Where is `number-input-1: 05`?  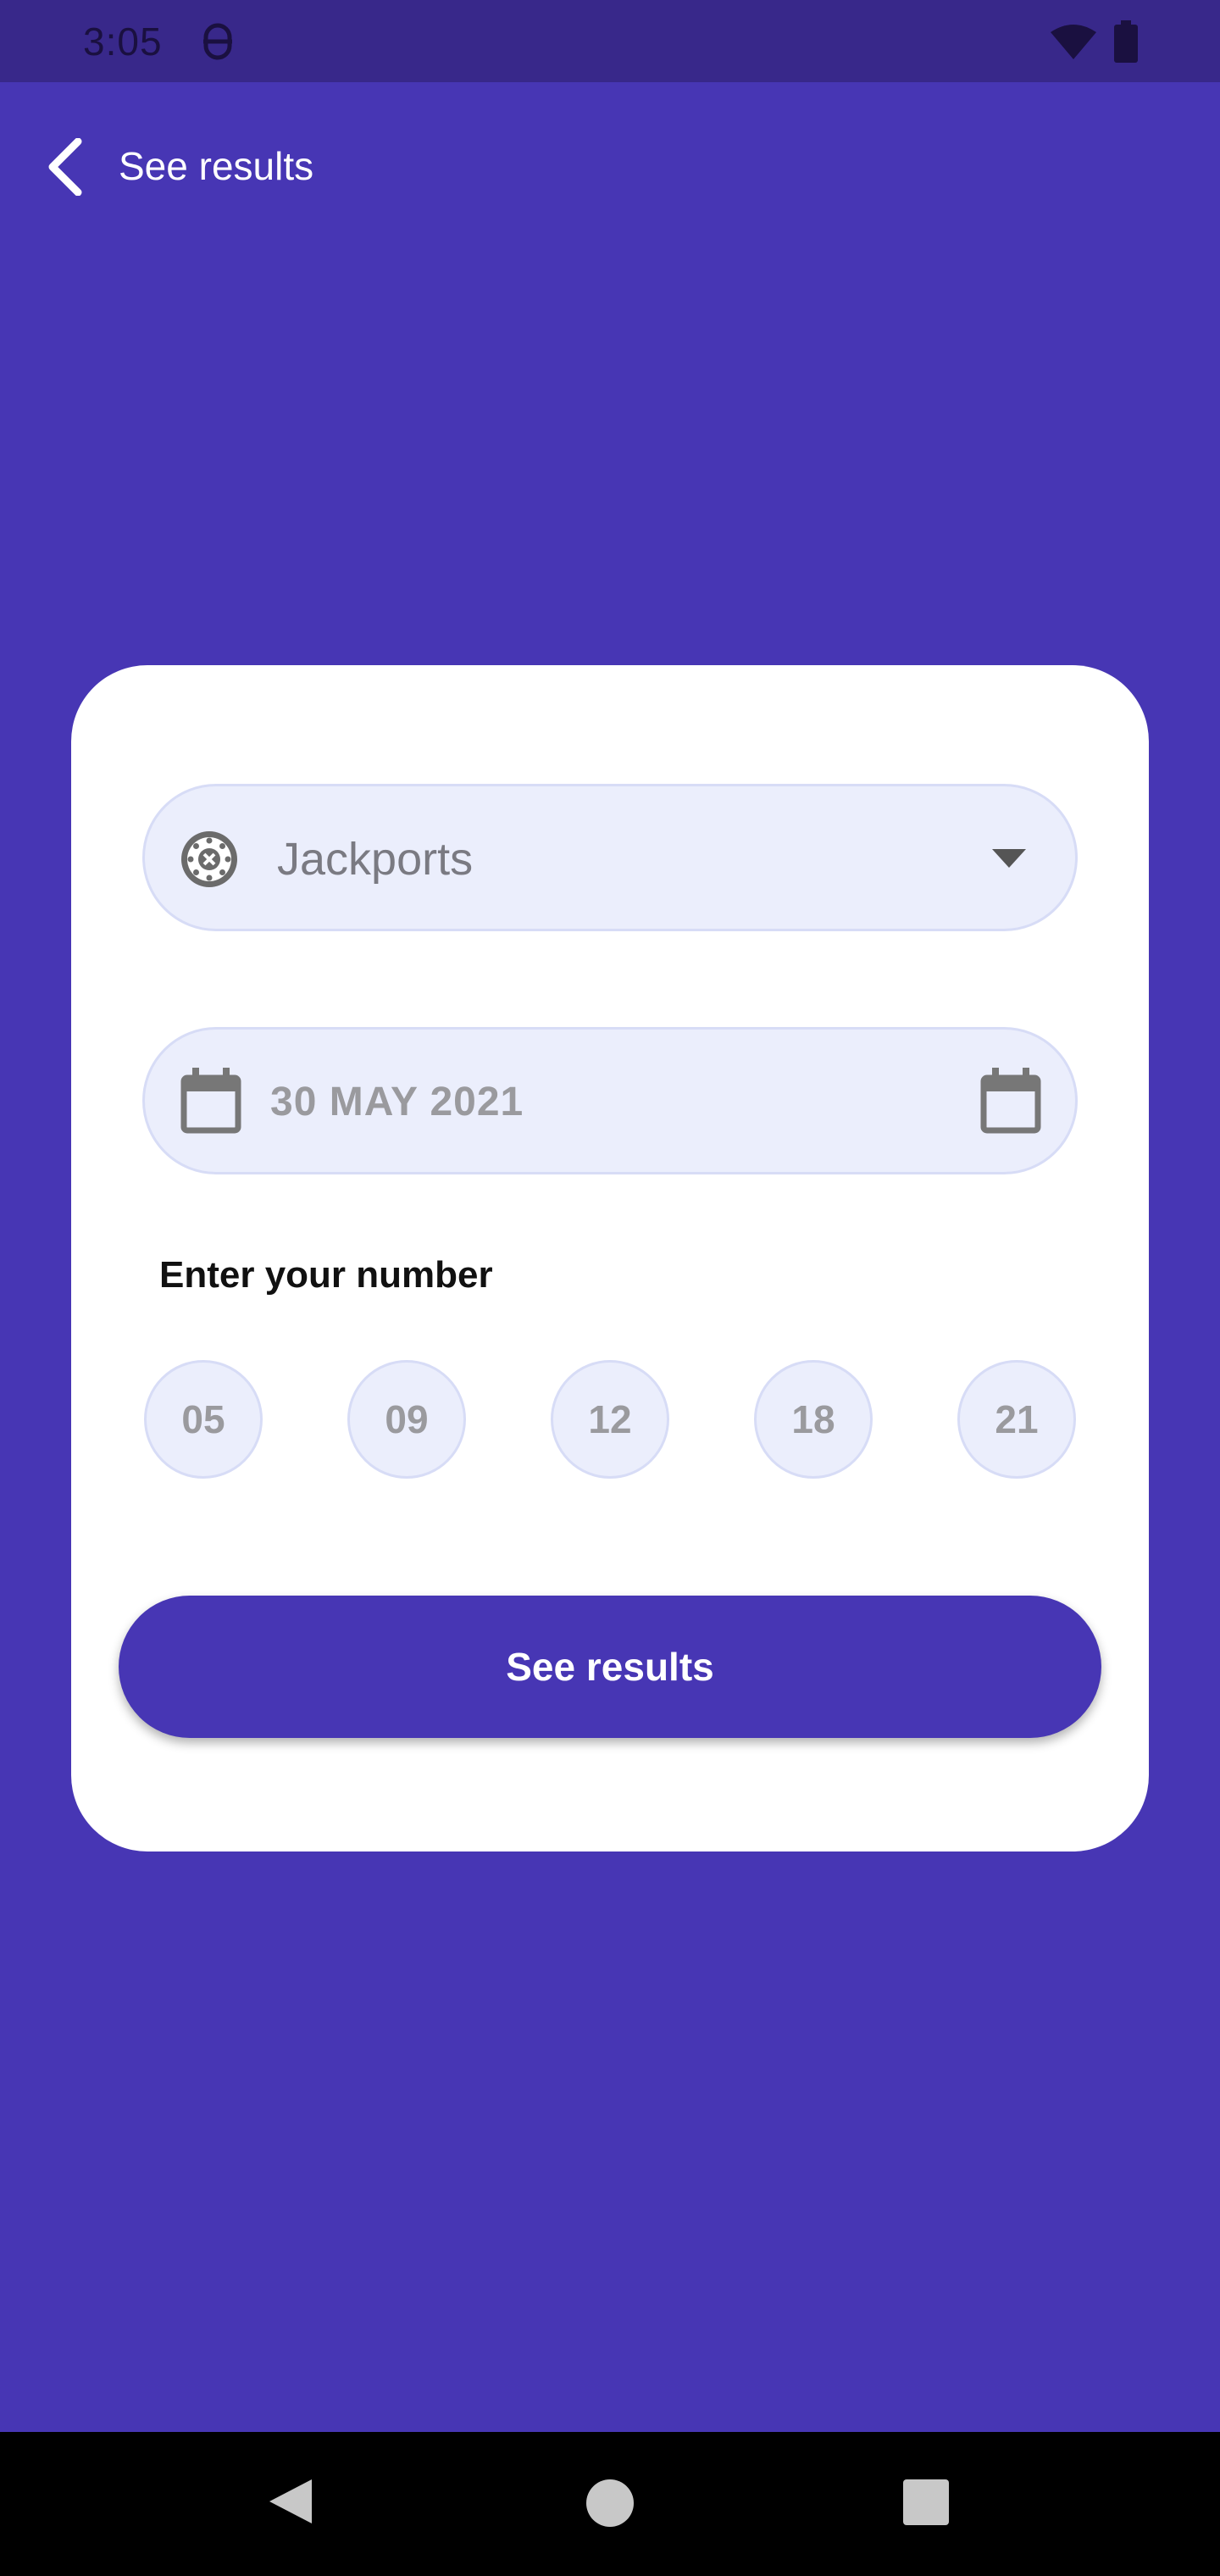 number-input-1: 05 is located at coordinates (203, 1419).